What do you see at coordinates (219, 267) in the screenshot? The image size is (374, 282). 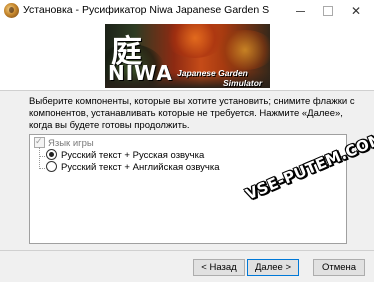 I see `back-button: < Назад` at bounding box center [219, 267].